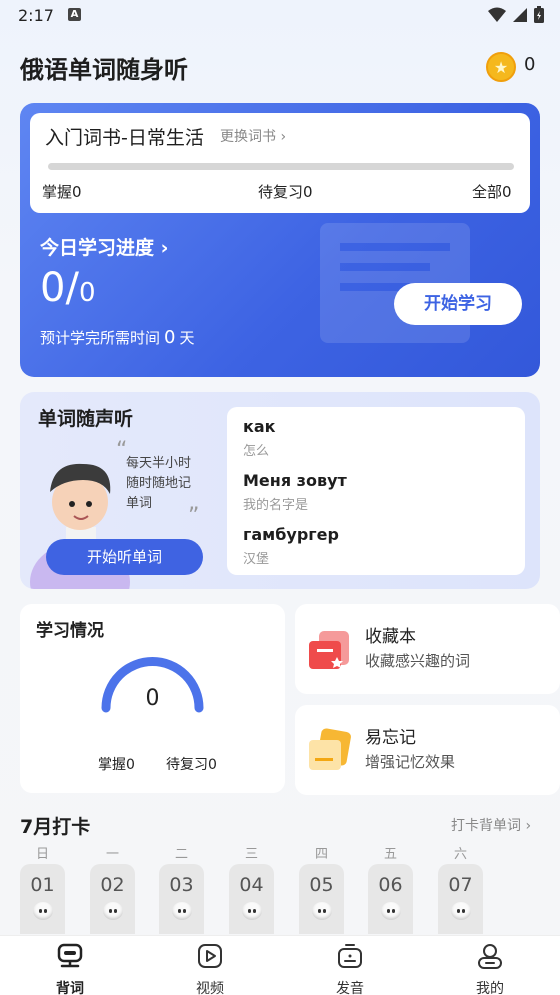  I want to click on stat-all: 全部0, so click(492, 191).